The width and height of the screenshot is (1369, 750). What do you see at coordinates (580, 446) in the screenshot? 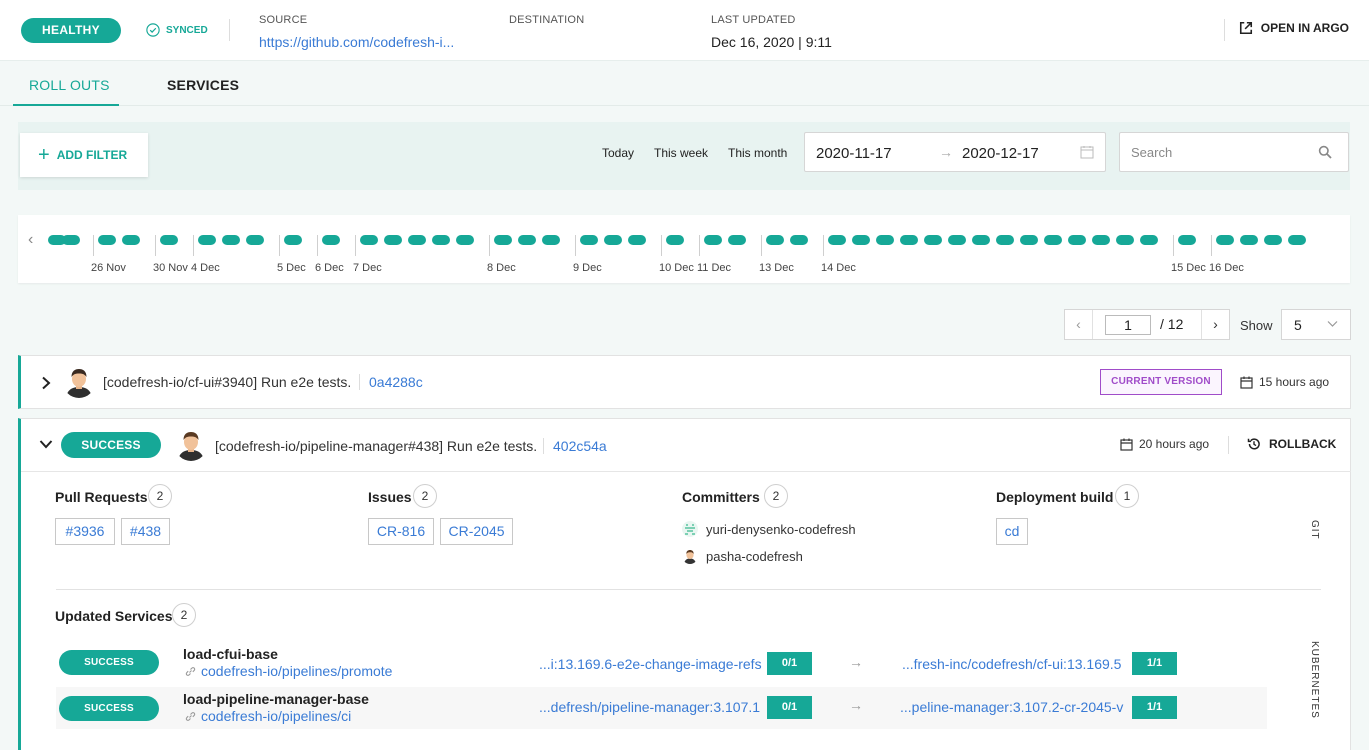
I see `commit-sha-link: 402c54a` at bounding box center [580, 446].